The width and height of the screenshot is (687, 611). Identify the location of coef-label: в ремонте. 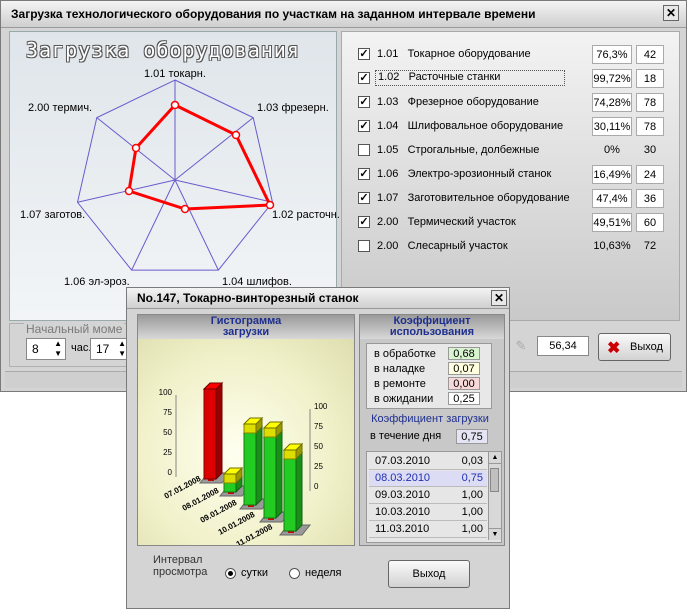
(400, 384).